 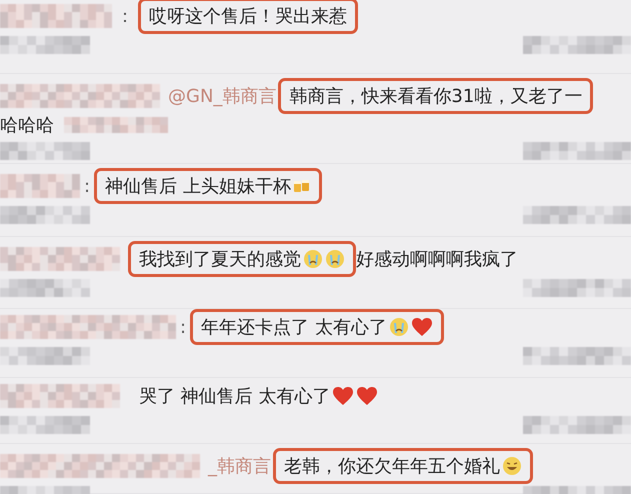 I want to click on comment-text: 哈哈哈, so click(x=27, y=126).